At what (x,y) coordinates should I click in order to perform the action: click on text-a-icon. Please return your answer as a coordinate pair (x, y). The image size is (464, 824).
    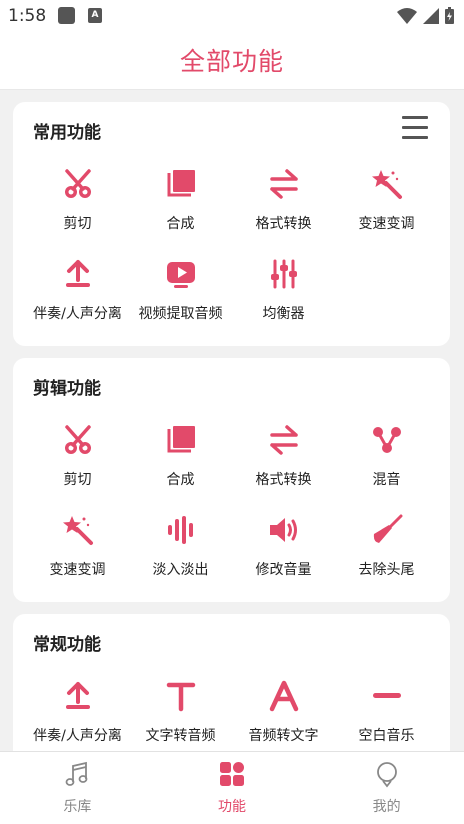
    Looking at the image, I should click on (284, 696).